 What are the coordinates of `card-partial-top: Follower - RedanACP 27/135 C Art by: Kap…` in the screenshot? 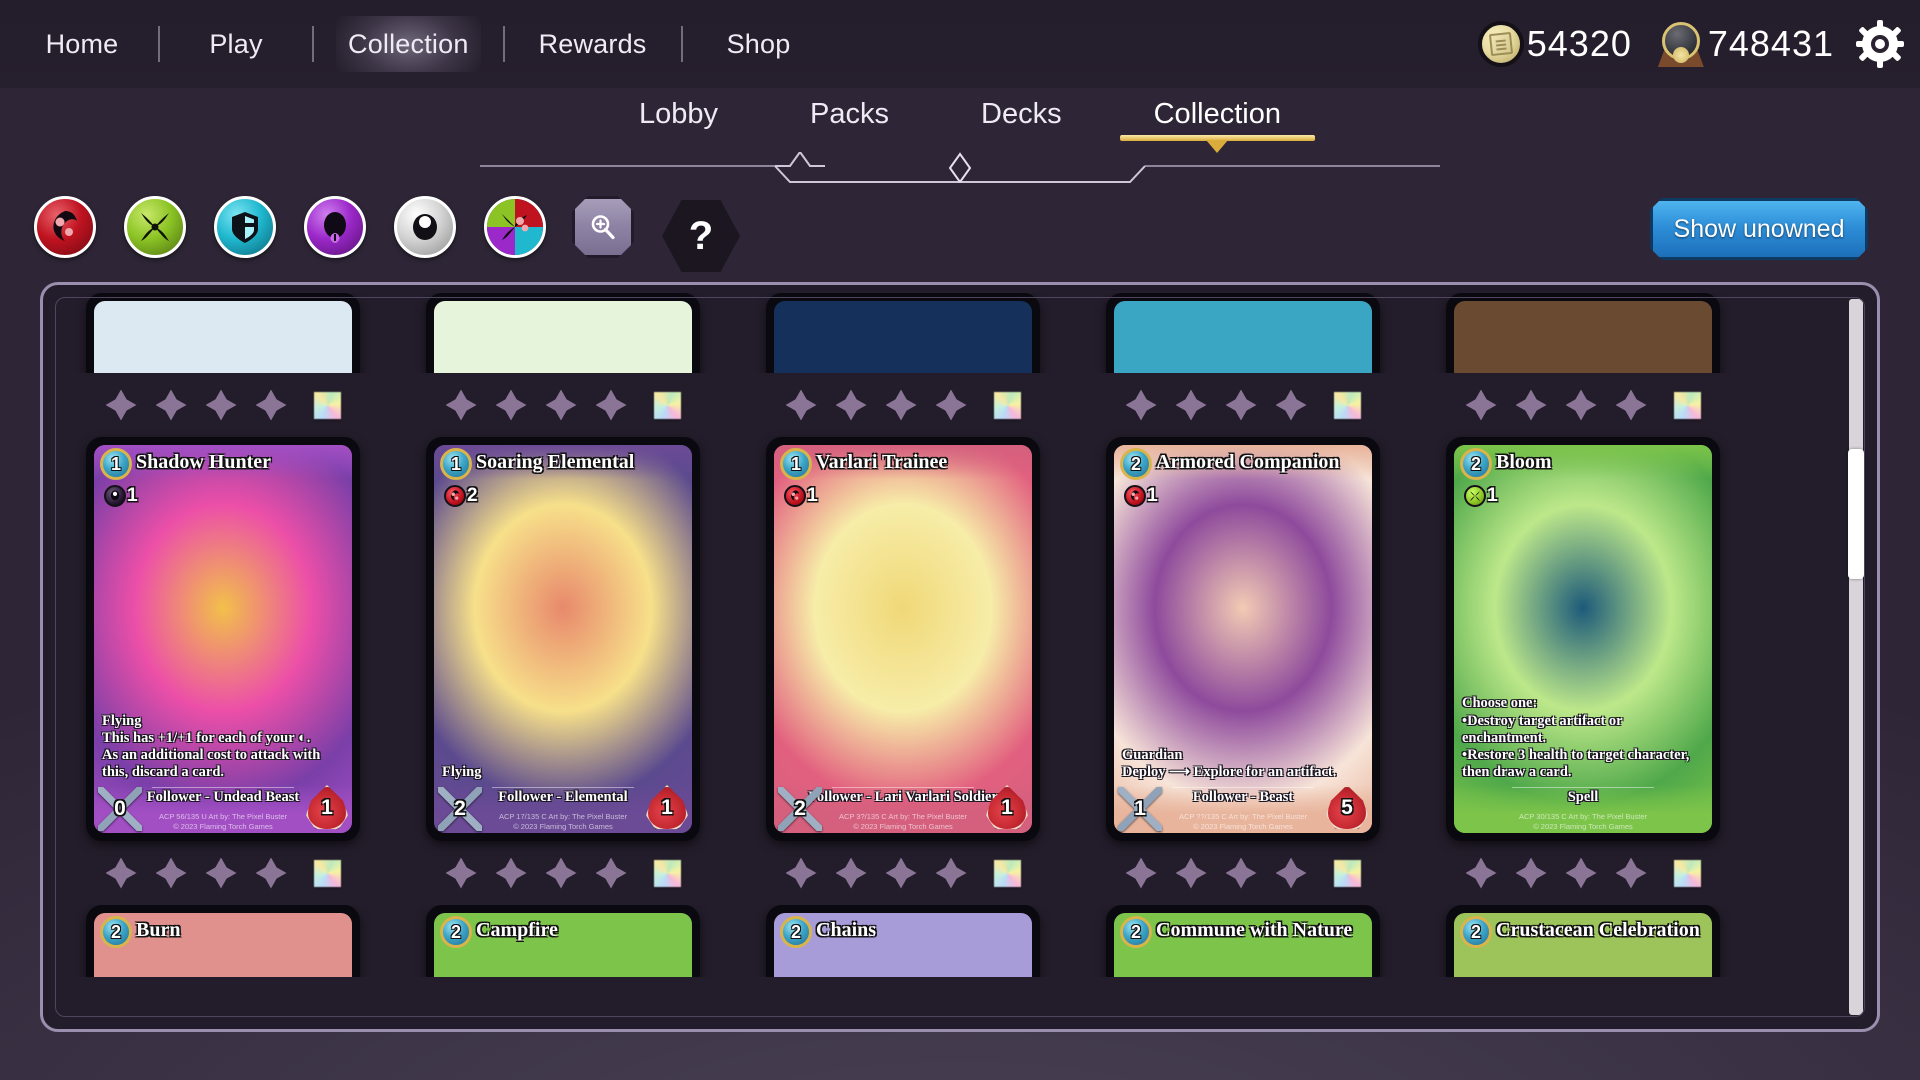 It's located at (1583, 333).